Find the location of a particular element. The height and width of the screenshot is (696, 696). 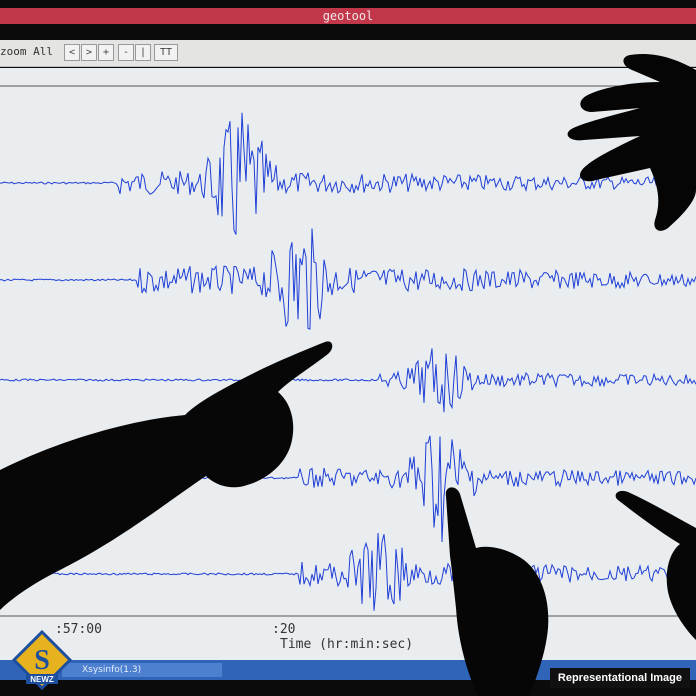

center-pointing-hand-silhouette is located at coordinates (497, 591).